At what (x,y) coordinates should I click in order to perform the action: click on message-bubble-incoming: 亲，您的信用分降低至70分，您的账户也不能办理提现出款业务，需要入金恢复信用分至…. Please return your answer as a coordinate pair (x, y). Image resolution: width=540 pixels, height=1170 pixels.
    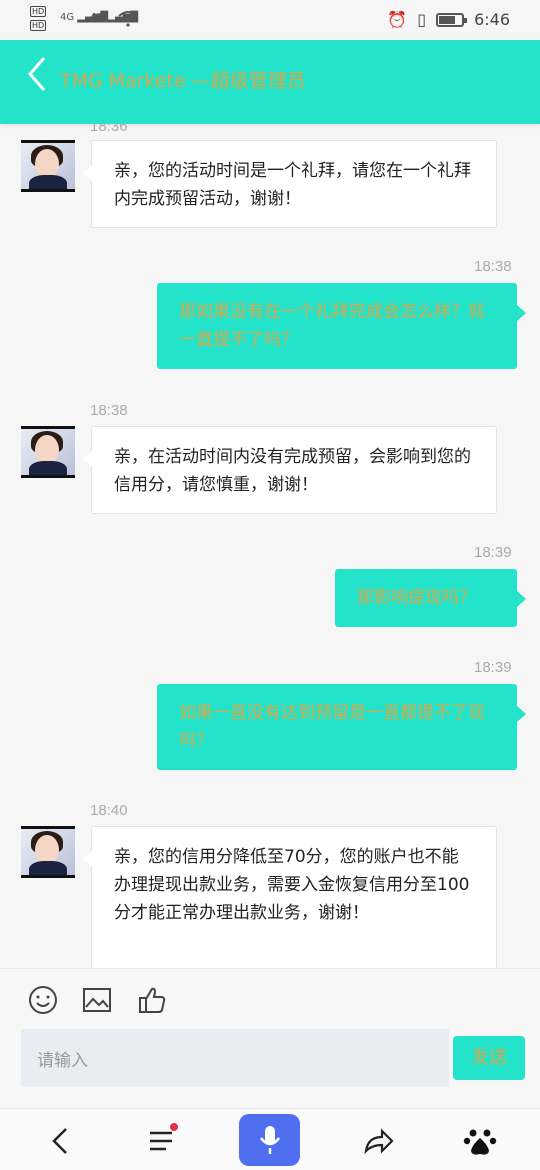
    Looking at the image, I should click on (290, 897).